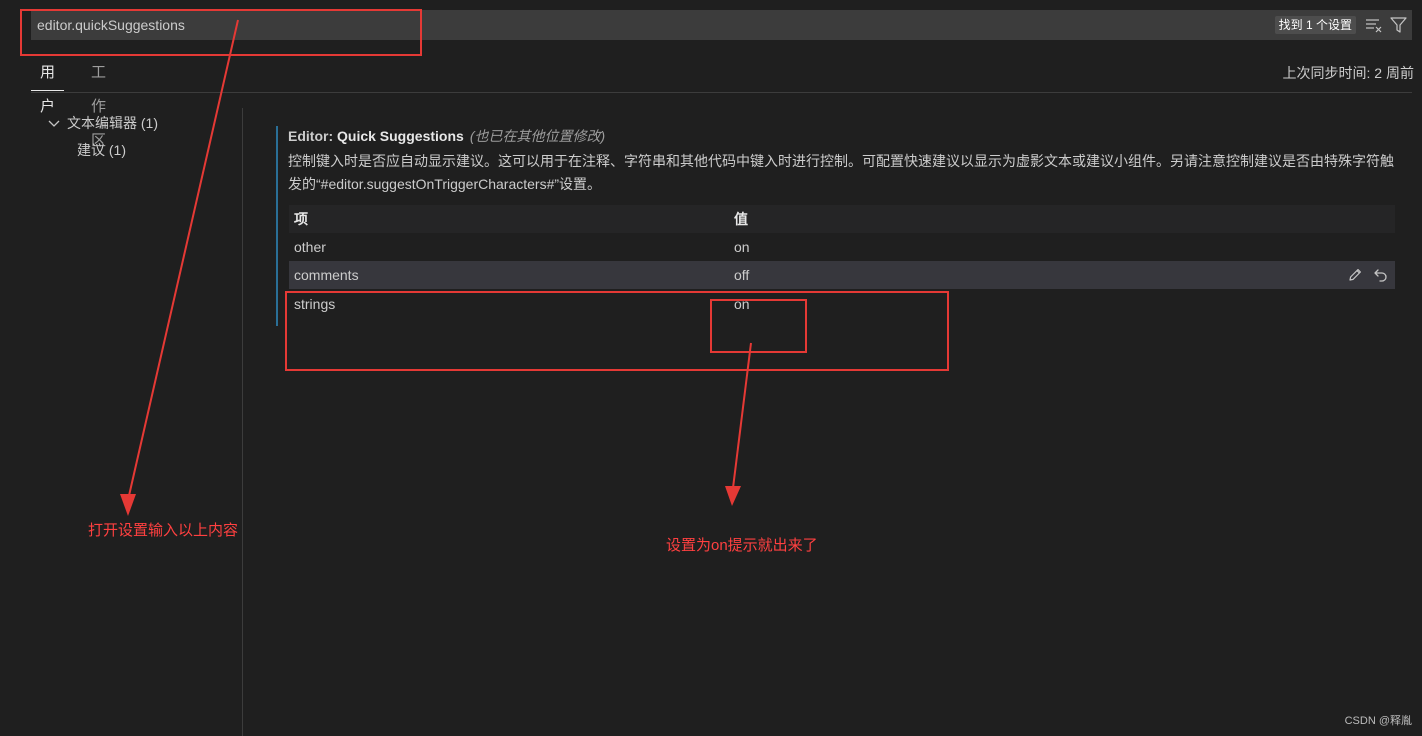  What do you see at coordinates (1348, 73) in the screenshot?
I see `sync-status: 上次同步时间: 2 周前` at bounding box center [1348, 73].